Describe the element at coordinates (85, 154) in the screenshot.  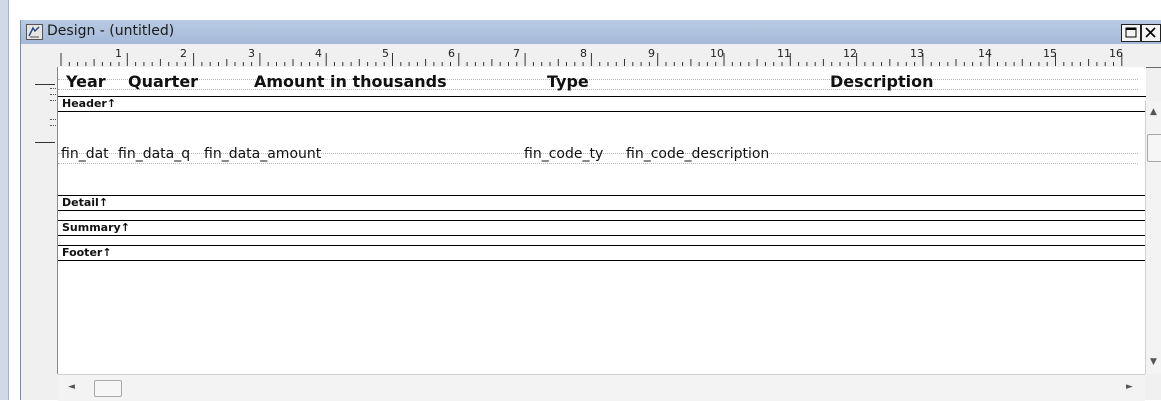
I see `field-year: fin_dat` at that location.